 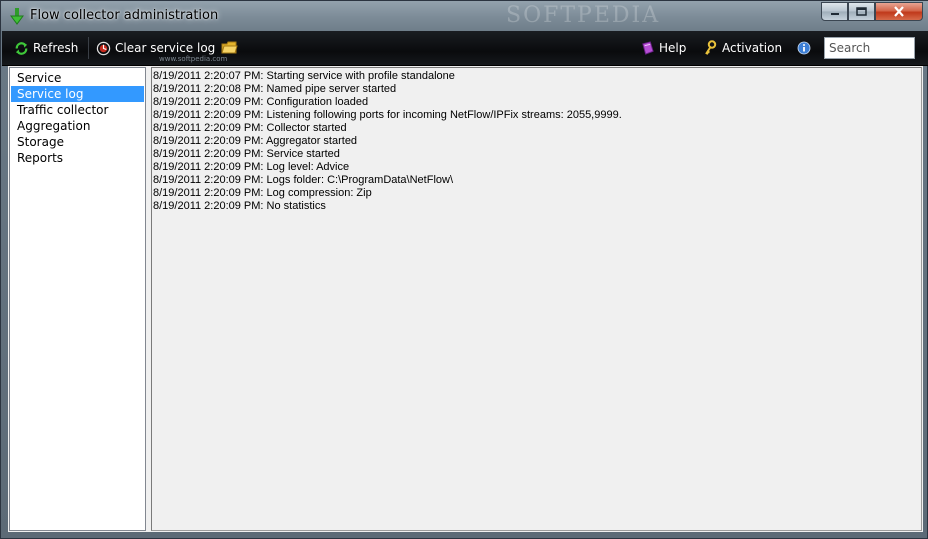 What do you see at coordinates (464, 16) in the screenshot?
I see `title-bar: Flow collector administration SOFTPEDIA` at bounding box center [464, 16].